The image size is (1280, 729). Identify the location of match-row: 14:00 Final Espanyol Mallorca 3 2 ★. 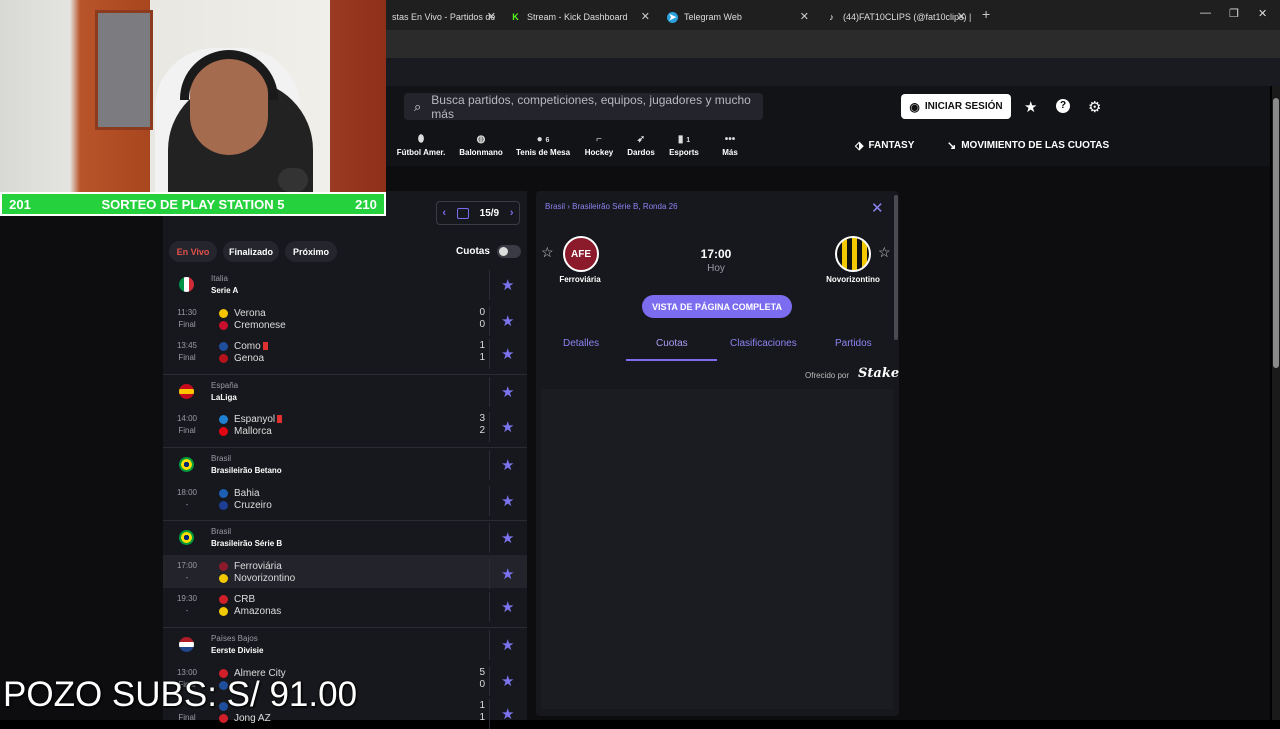
(345, 427).